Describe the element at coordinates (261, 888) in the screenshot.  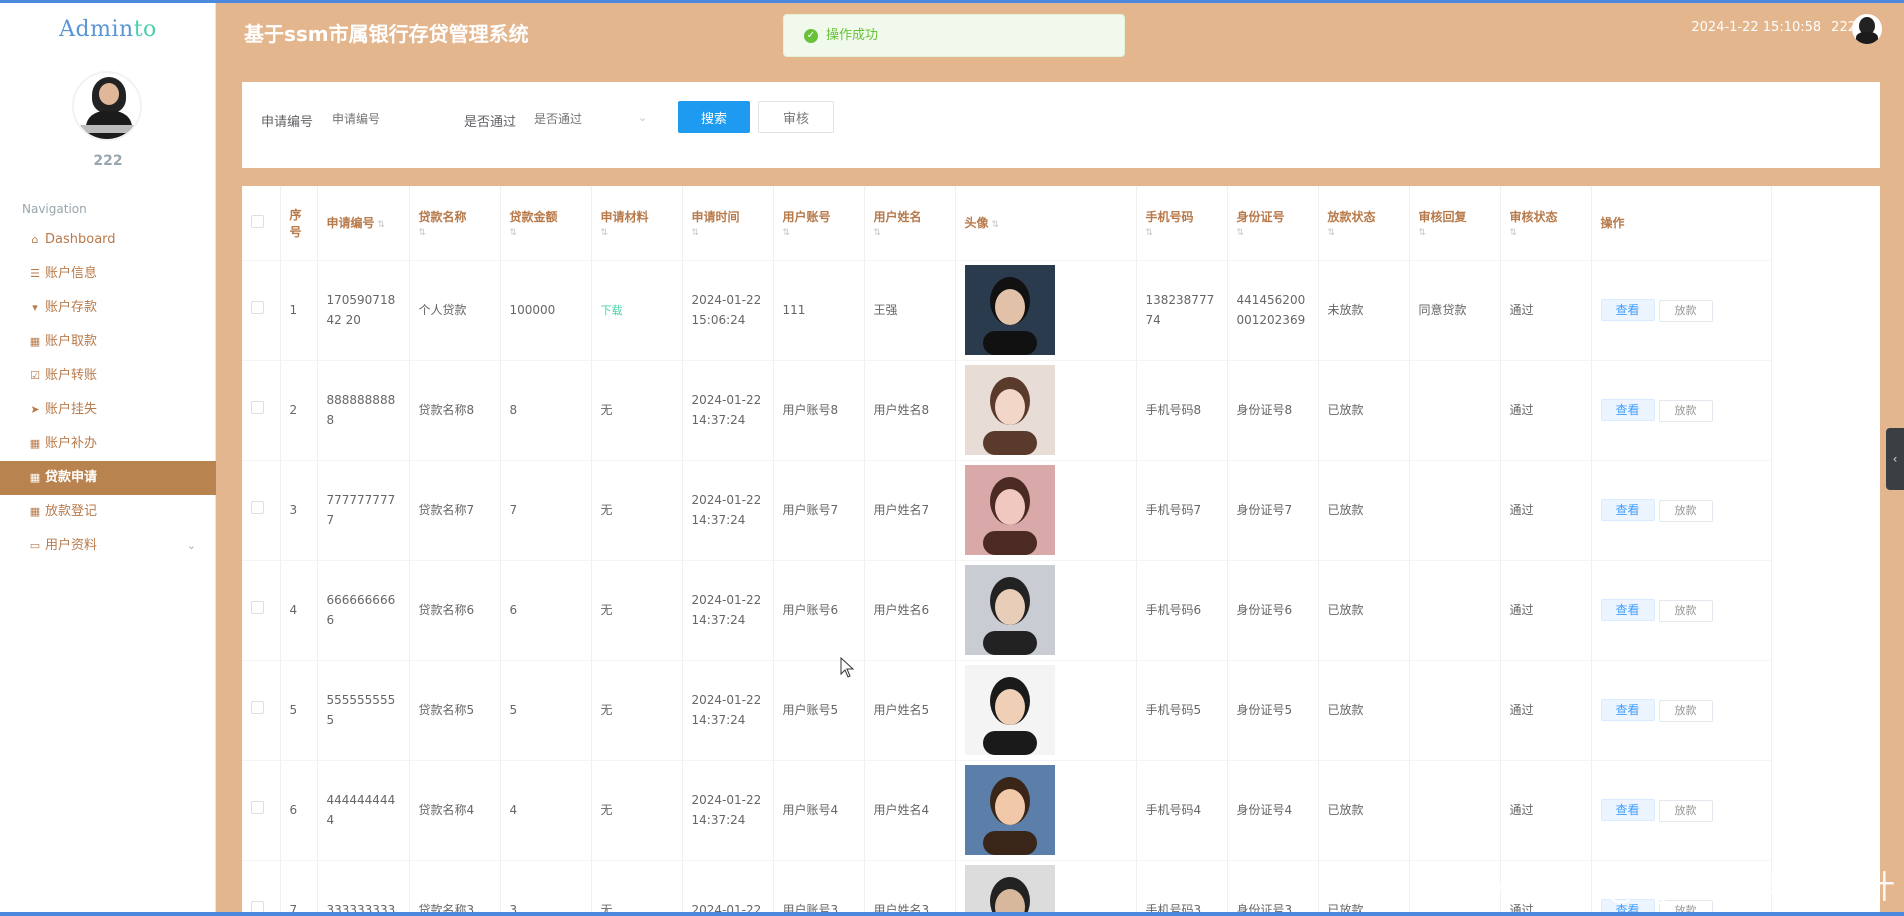
I see `row-select-cell` at that location.